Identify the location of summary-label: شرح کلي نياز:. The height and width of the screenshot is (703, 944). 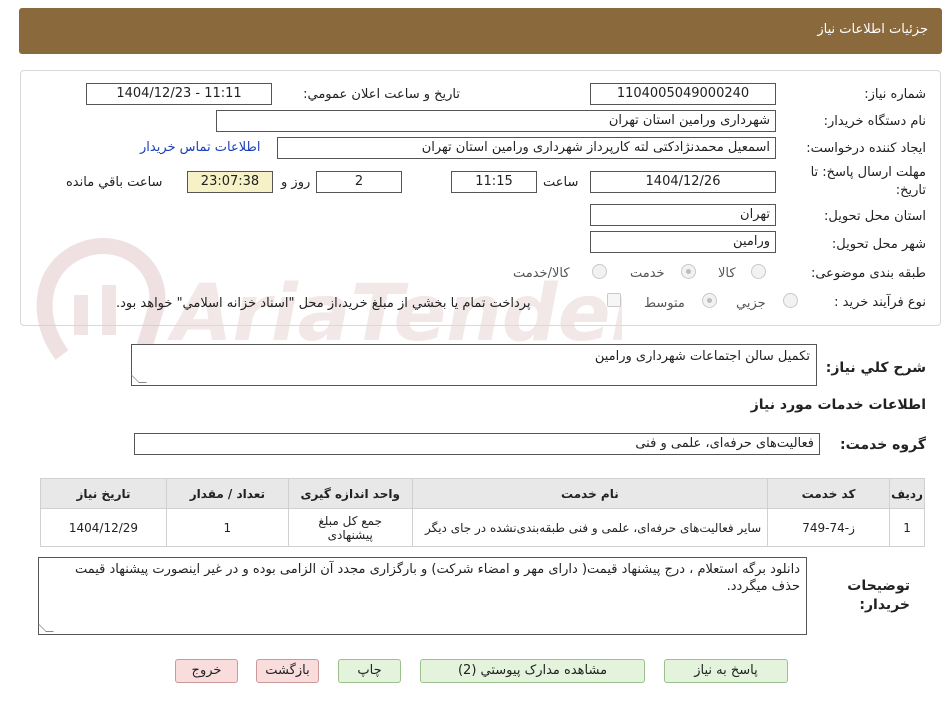
(875, 368).